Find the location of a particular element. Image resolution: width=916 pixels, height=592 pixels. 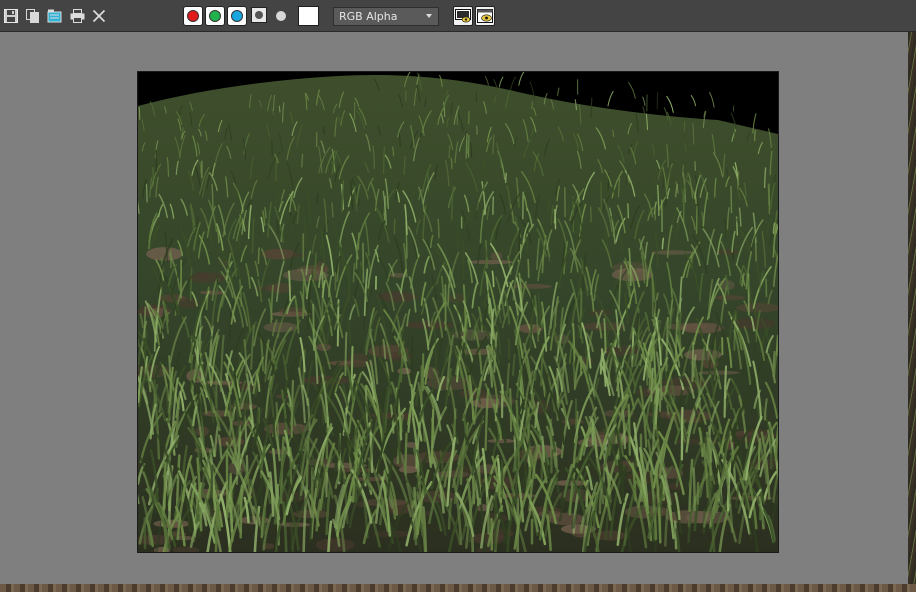

chevron-down-icon is located at coordinates (429, 16).